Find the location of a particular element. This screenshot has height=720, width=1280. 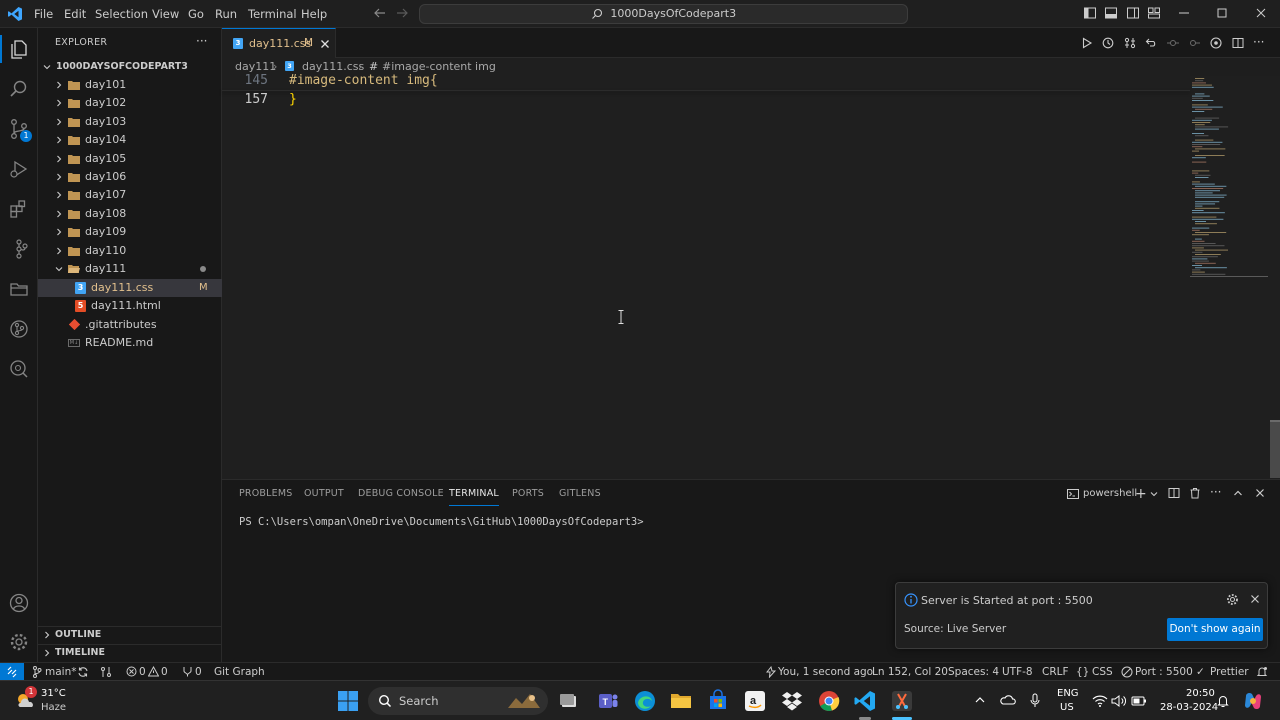

dont-show-again-button: Don't show again is located at coordinates (1215, 629).